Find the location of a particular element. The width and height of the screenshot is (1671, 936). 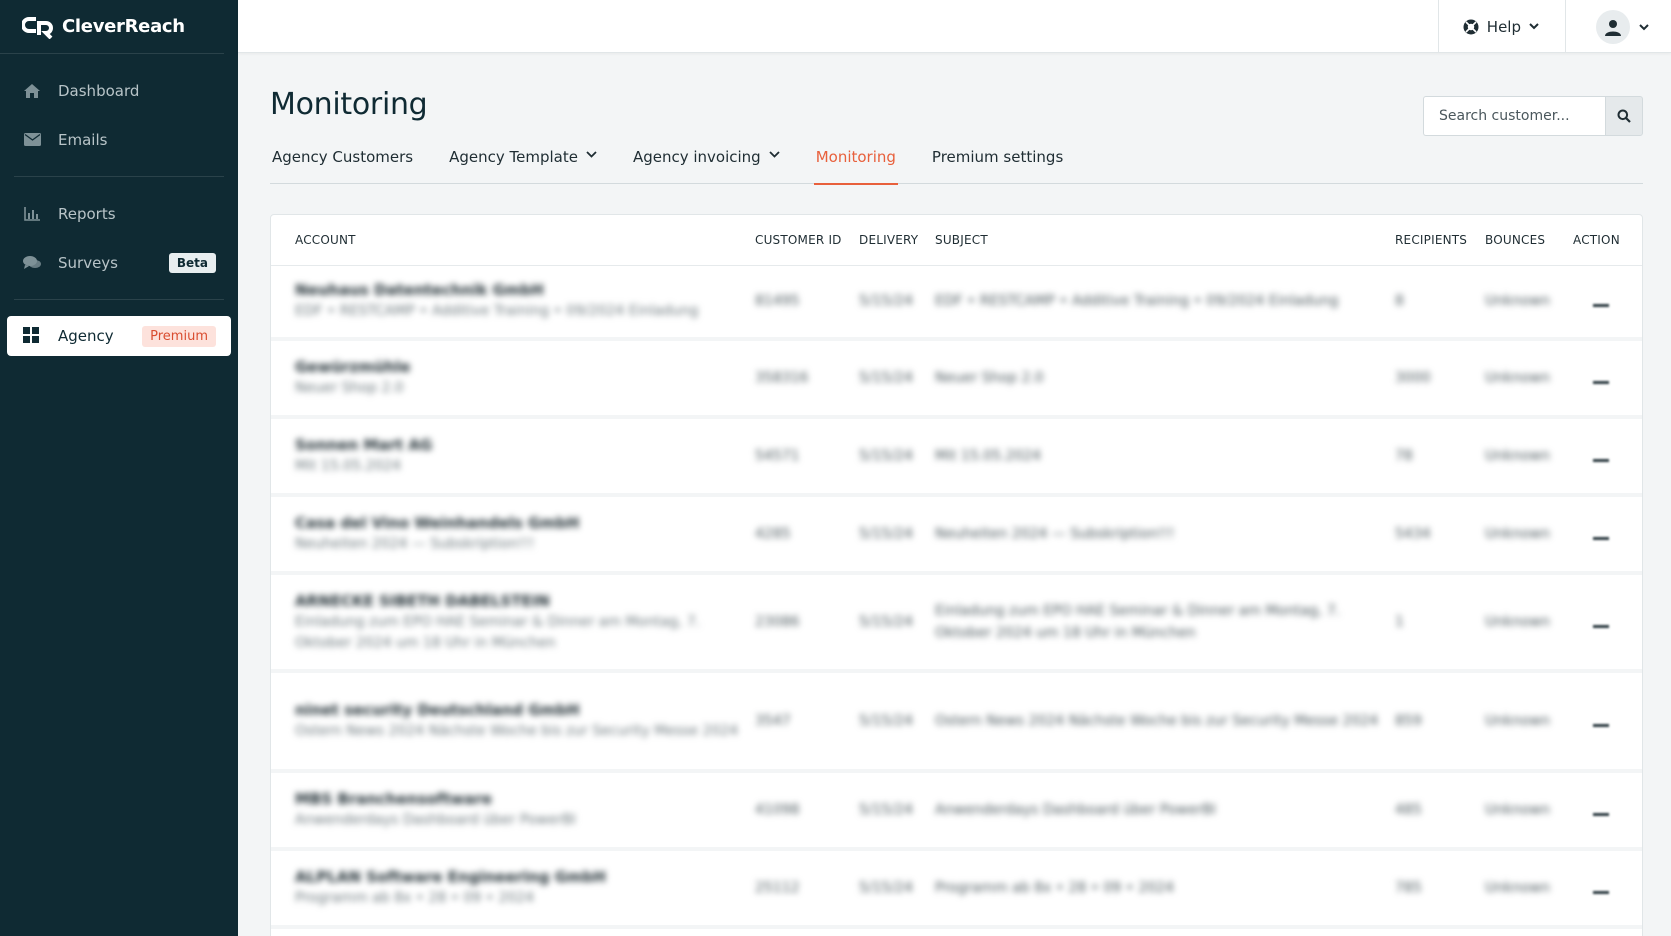

recipients: 5434 is located at coordinates (1413, 534).